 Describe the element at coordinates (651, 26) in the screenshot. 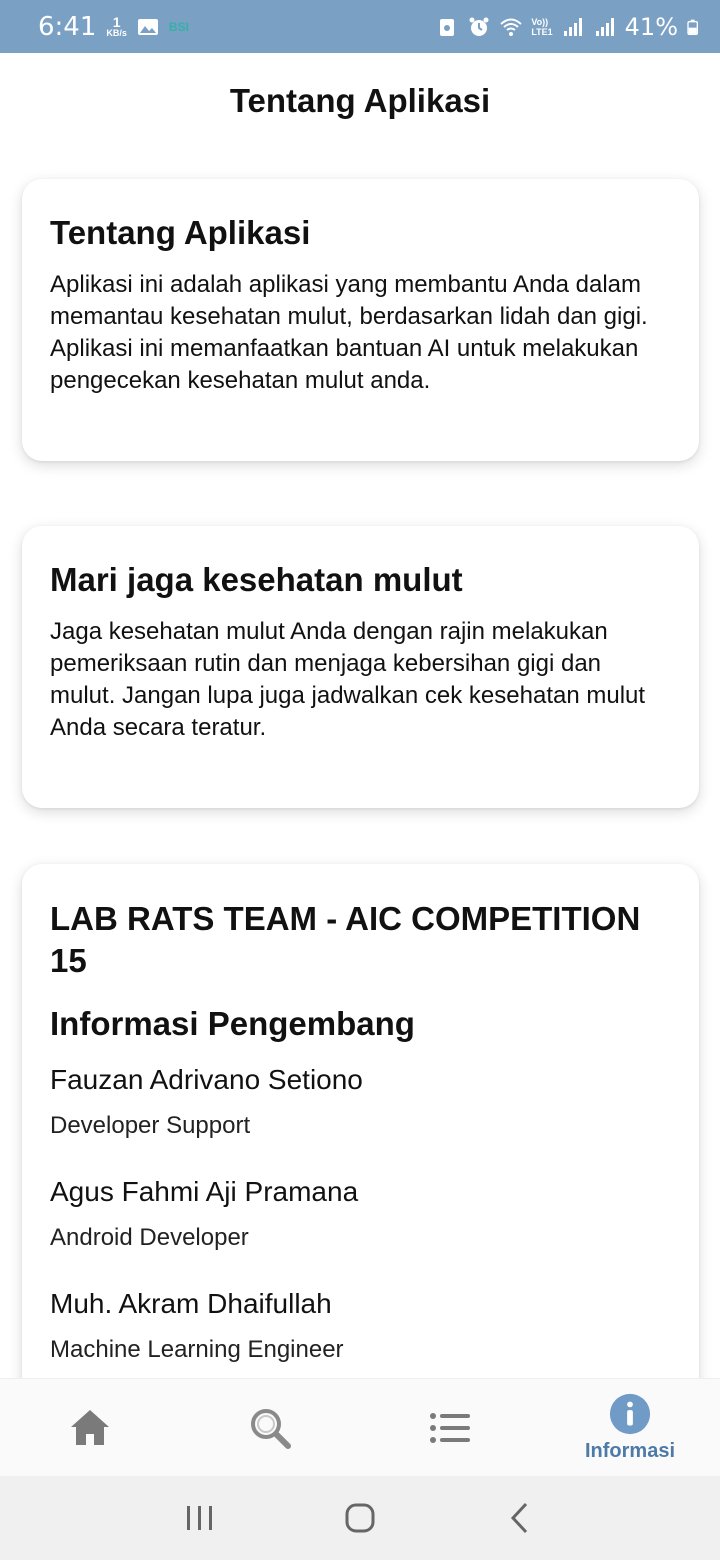

I see `battery-percentage: 41%` at that location.